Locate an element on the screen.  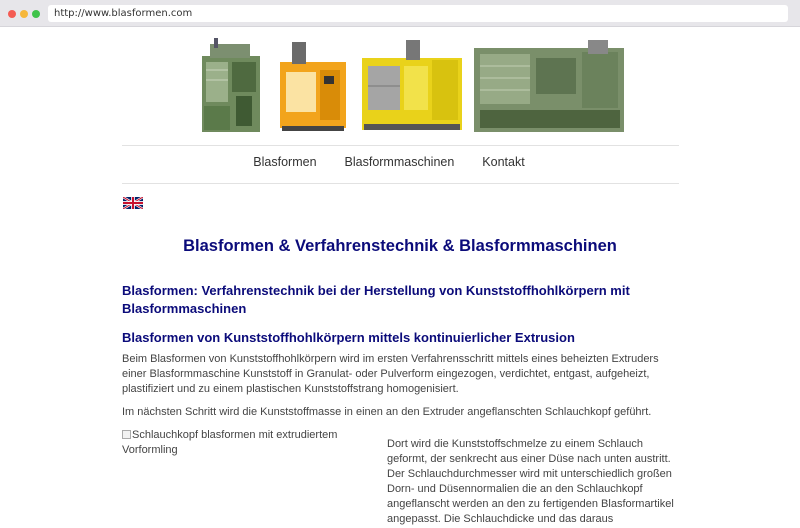
nav-item-blasformmaschinen: Blasformmaschinen is located at coordinates (400, 162).